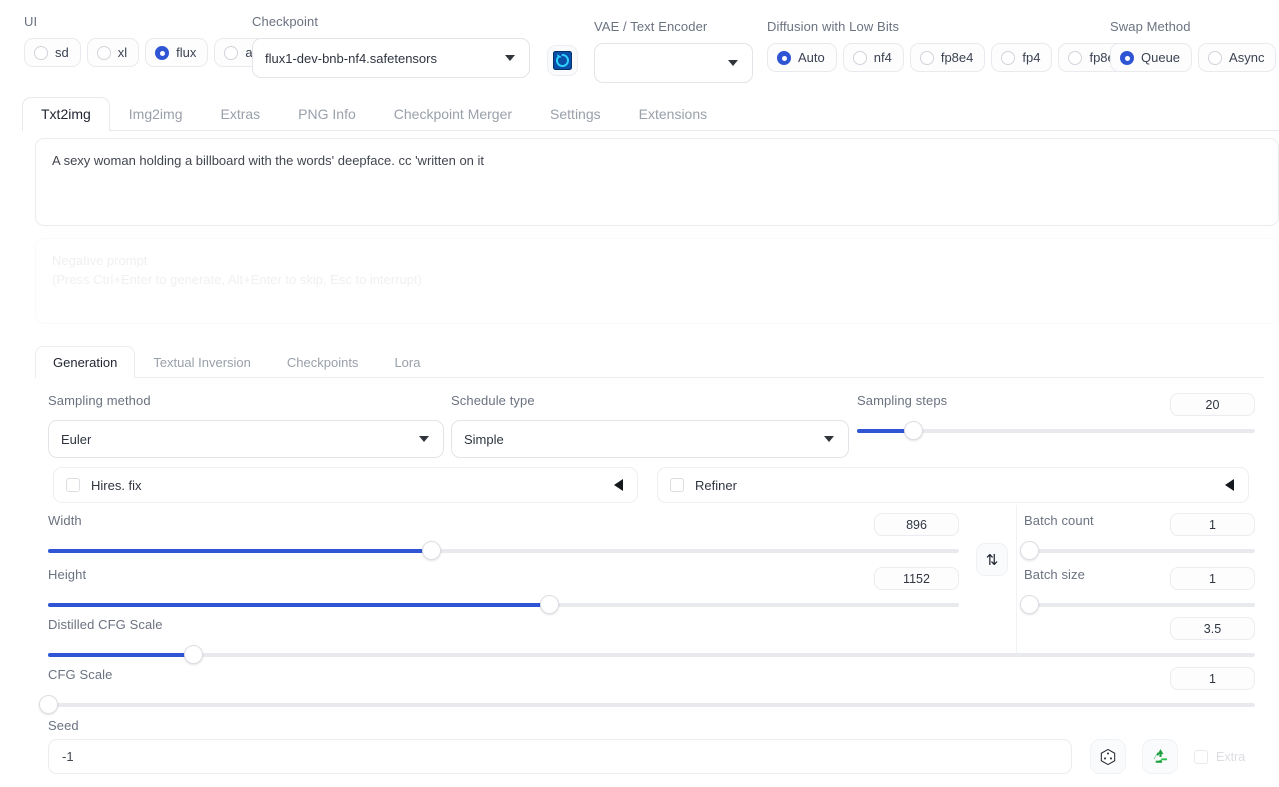 Image resolution: width=1279 pixels, height=787 pixels. I want to click on refiner-checkbox, so click(677, 485).